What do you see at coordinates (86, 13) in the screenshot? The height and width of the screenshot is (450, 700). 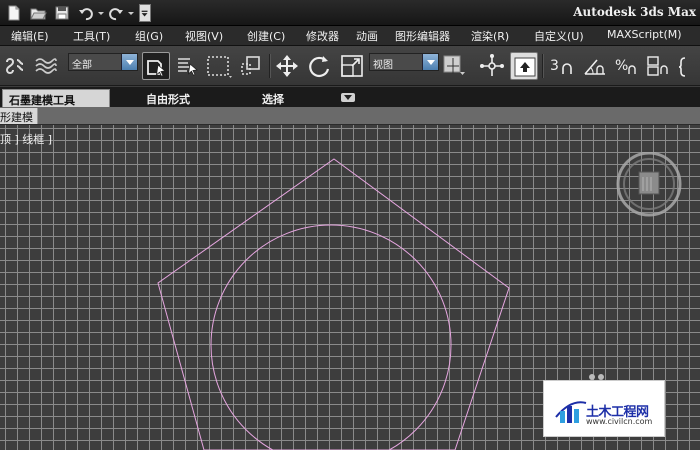 I see `undo-icon` at bounding box center [86, 13].